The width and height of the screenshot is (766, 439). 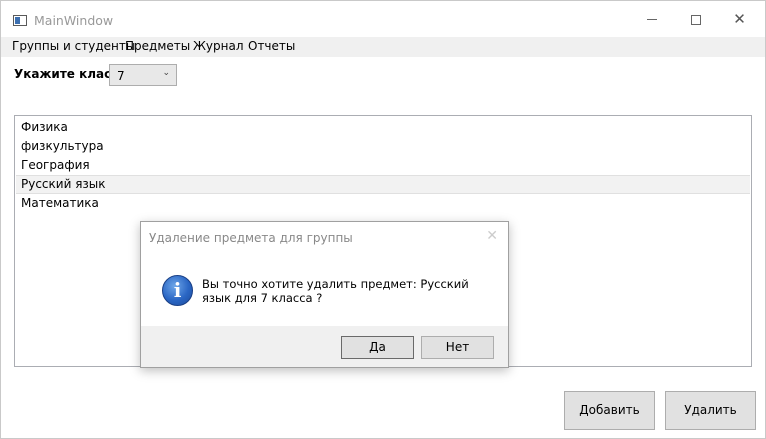 What do you see at coordinates (383, 203) in the screenshot?
I see `list-item: Математика` at bounding box center [383, 203].